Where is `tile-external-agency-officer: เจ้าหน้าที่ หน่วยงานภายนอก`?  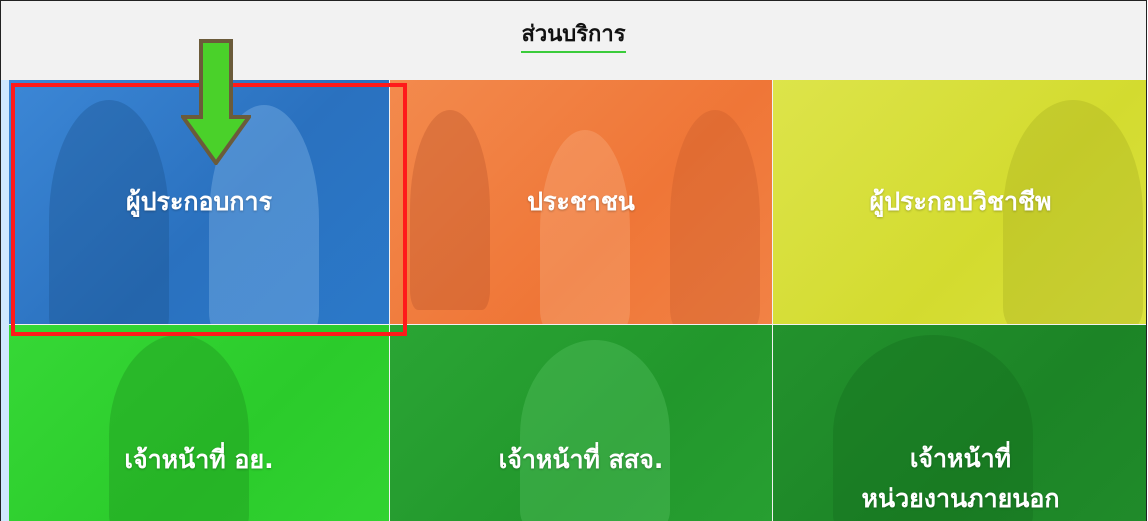
tile-external-agency-officer: เจ้าหน้าที่ หน่วยงานภายนอก is located at coordinates (959, 423).